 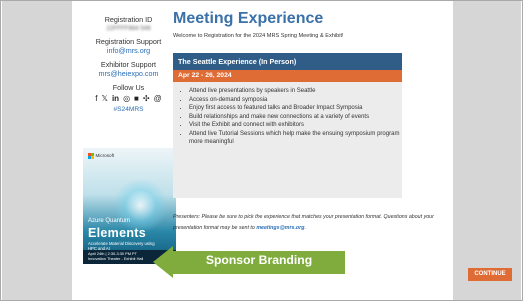 I want to click on list-item: Access on-demand symposia, so click(x=295, y=100).